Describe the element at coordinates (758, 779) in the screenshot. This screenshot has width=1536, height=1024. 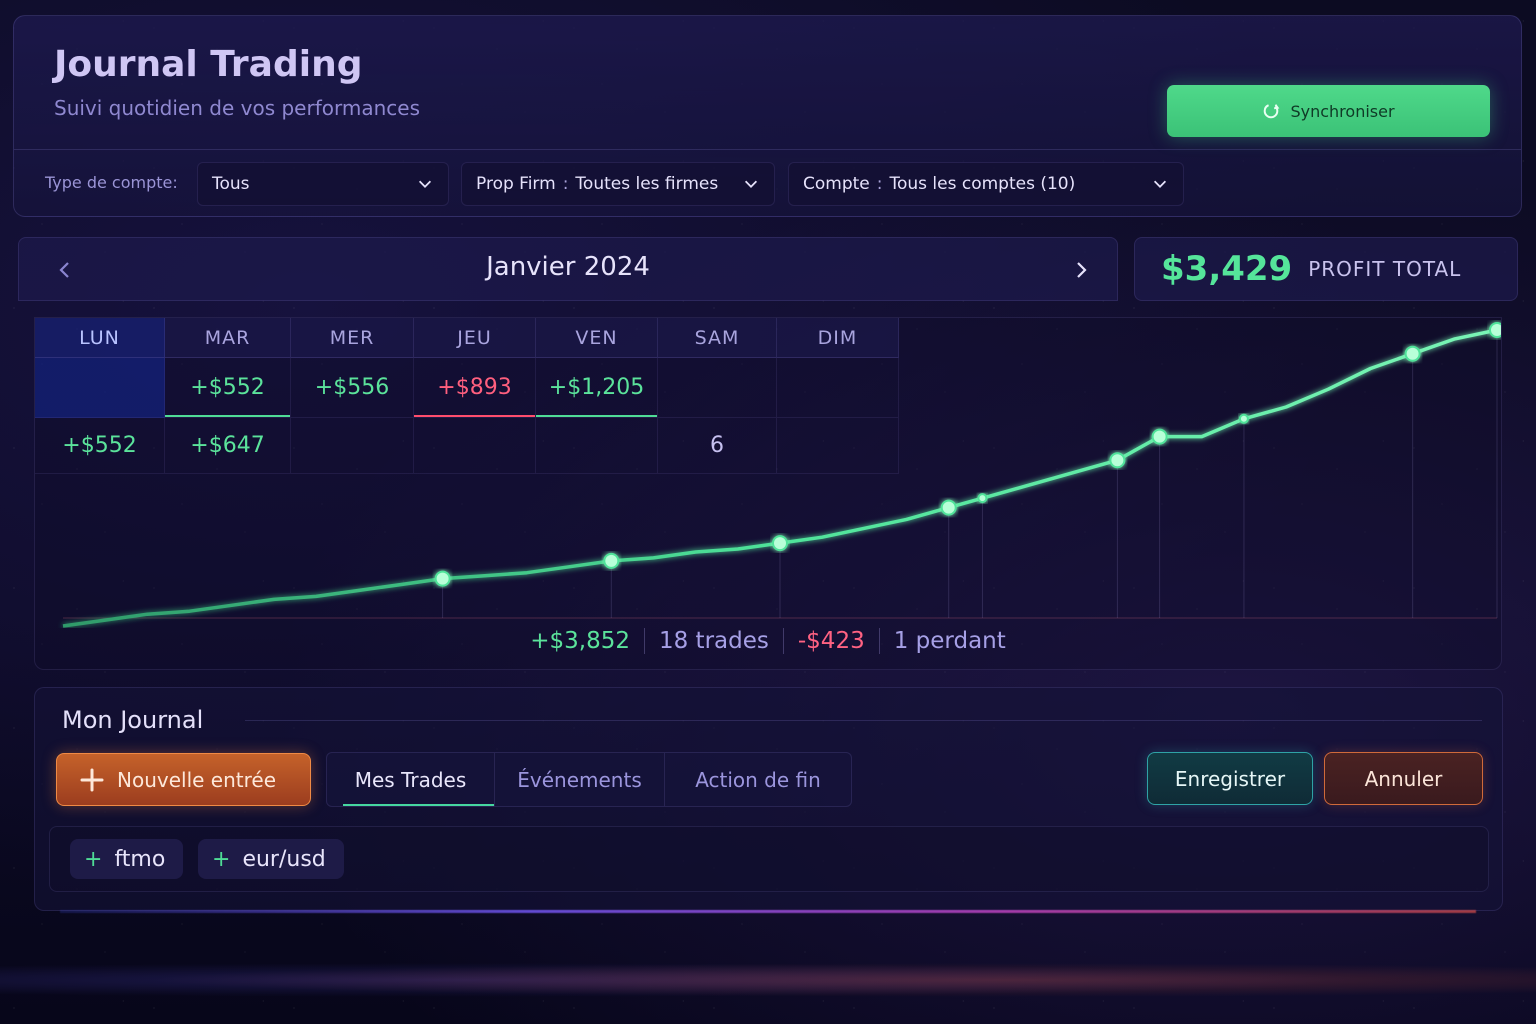
I see `tab-action-de-fin: Action de fin` at that location.